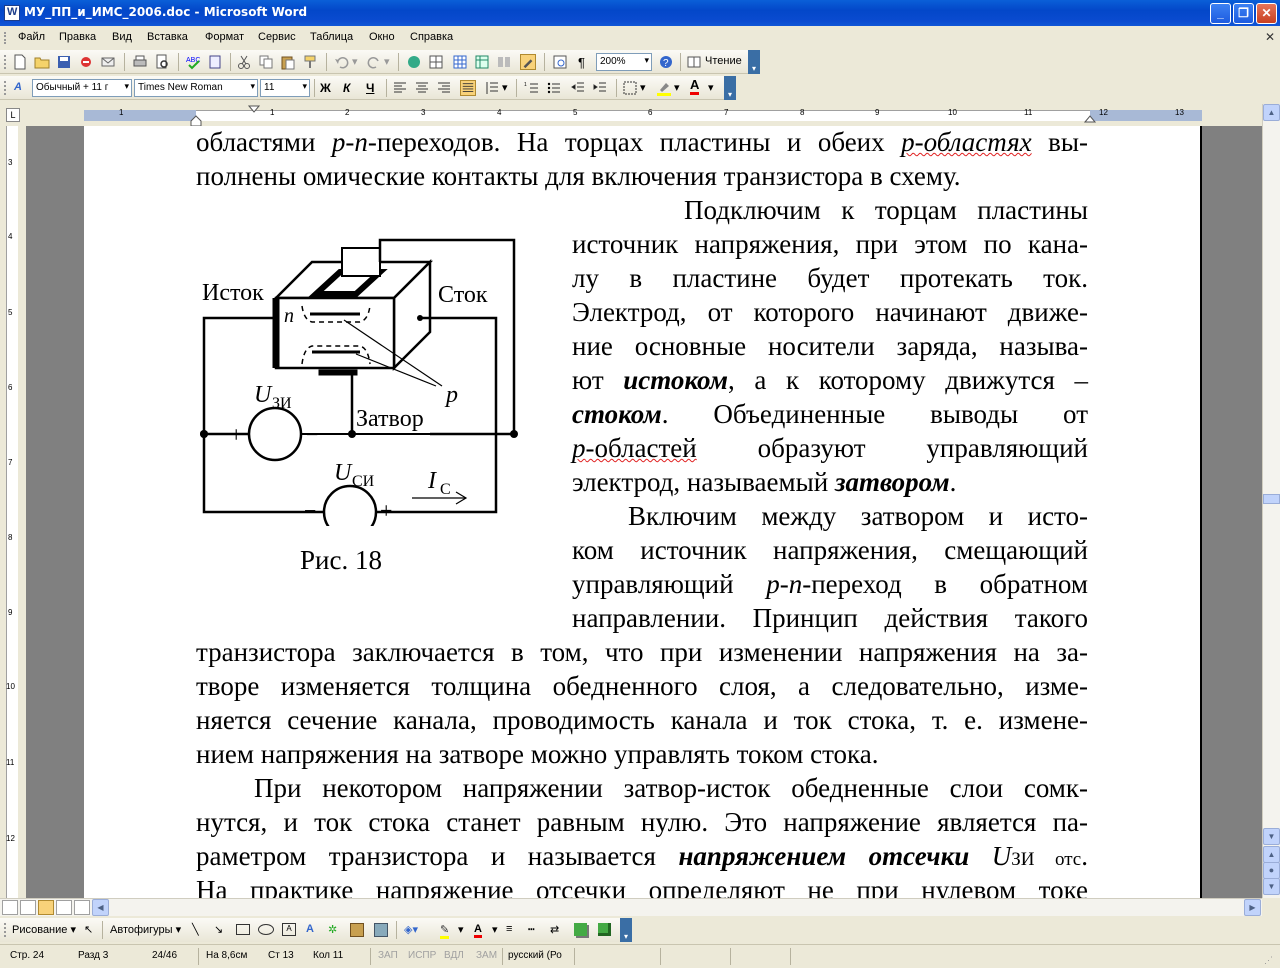  Describe the element at coordinates (624, 62) in the screenshot. I see `zoom-select: 200%` at that location.